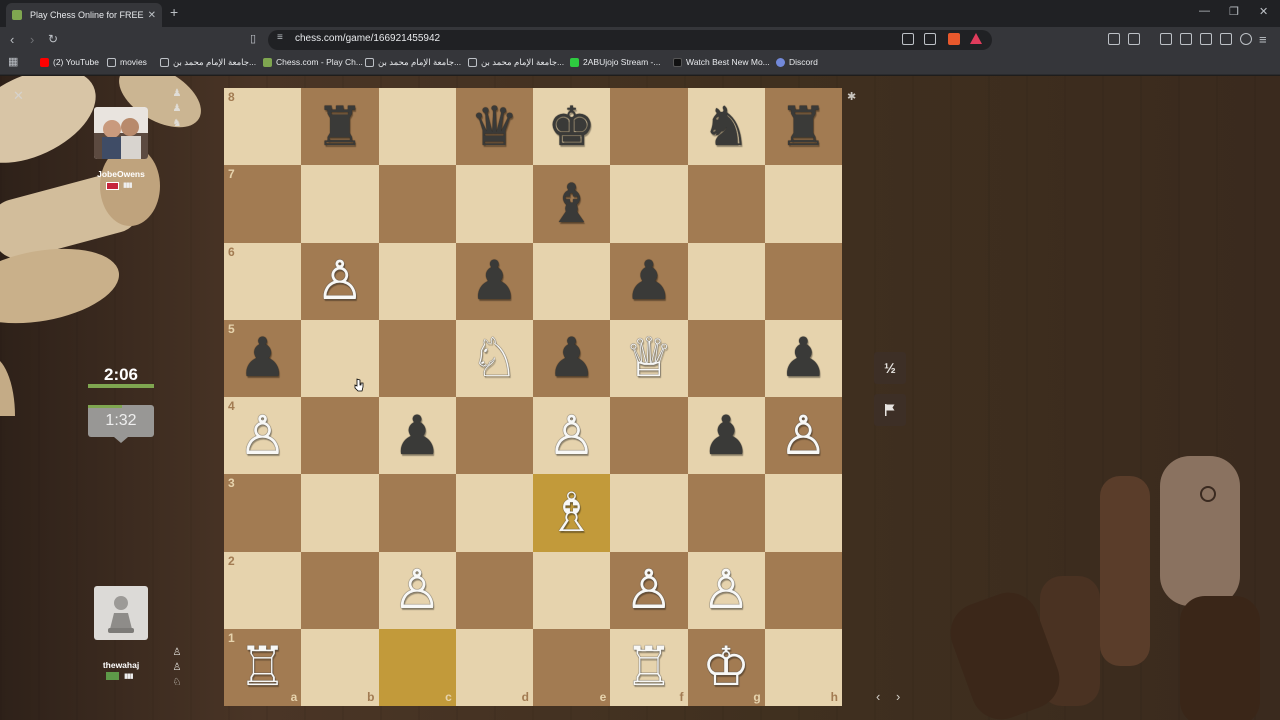  What do you see at coordinates (1206, 39) in the screenshot?
I see `wallet-icon` at bounding box center [1206, 39].